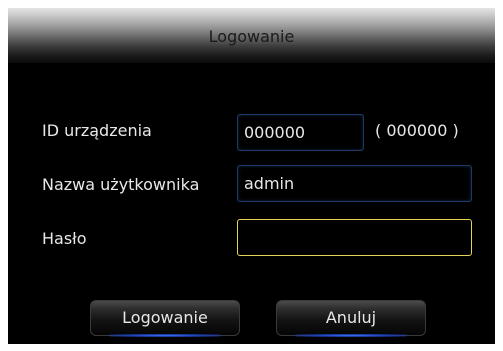 The width and height of the screenshot is (503, 351). What do you see at coordinates (97, 130) in the screenshot?
I see `device-id-label: ID urządzenia` at bounding box center [97, 130].